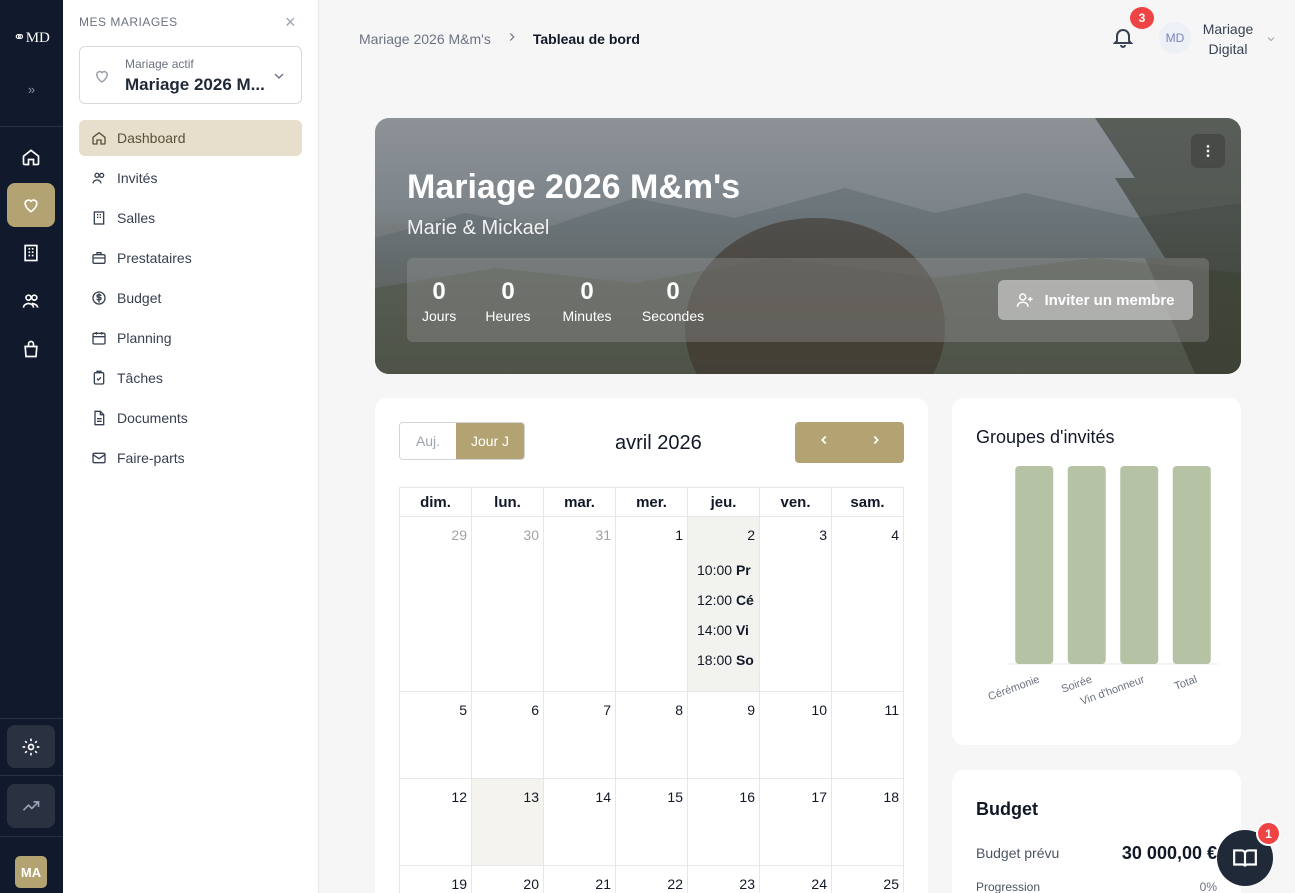 This screenshot has width=1295, height=893. Describe the element at coordinates (1228, 39) in the screenshot. I see `user-name: Mariage Digital` at that location.